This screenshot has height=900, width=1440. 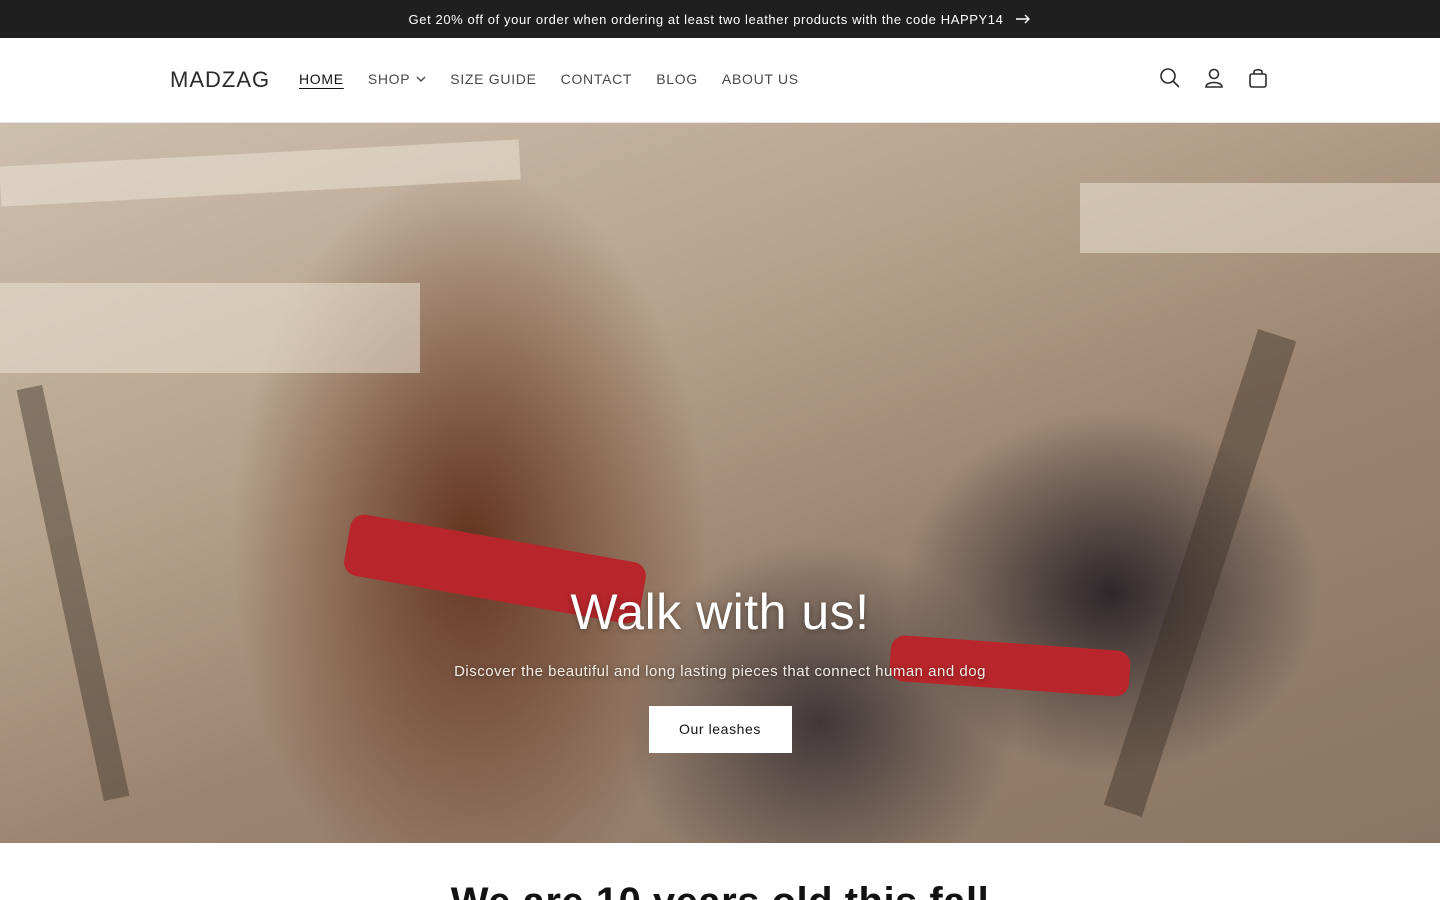 I want to click on nav-item-shop-label: SHOP, so click(x=389, y=79).